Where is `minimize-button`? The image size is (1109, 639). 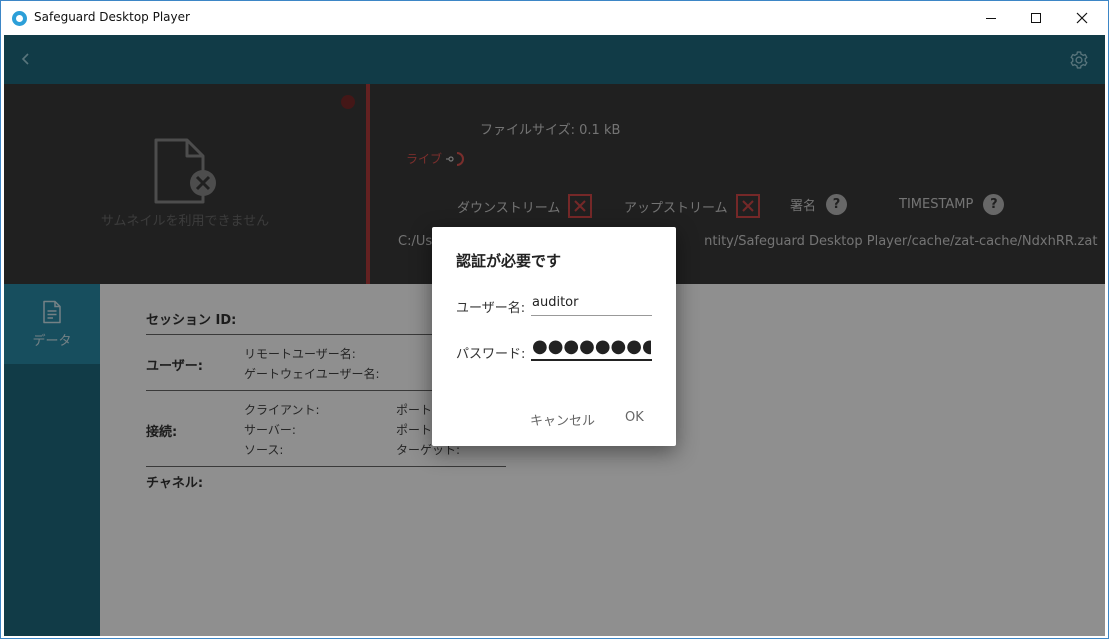 minimize-button is located at coordinates (991, 18).